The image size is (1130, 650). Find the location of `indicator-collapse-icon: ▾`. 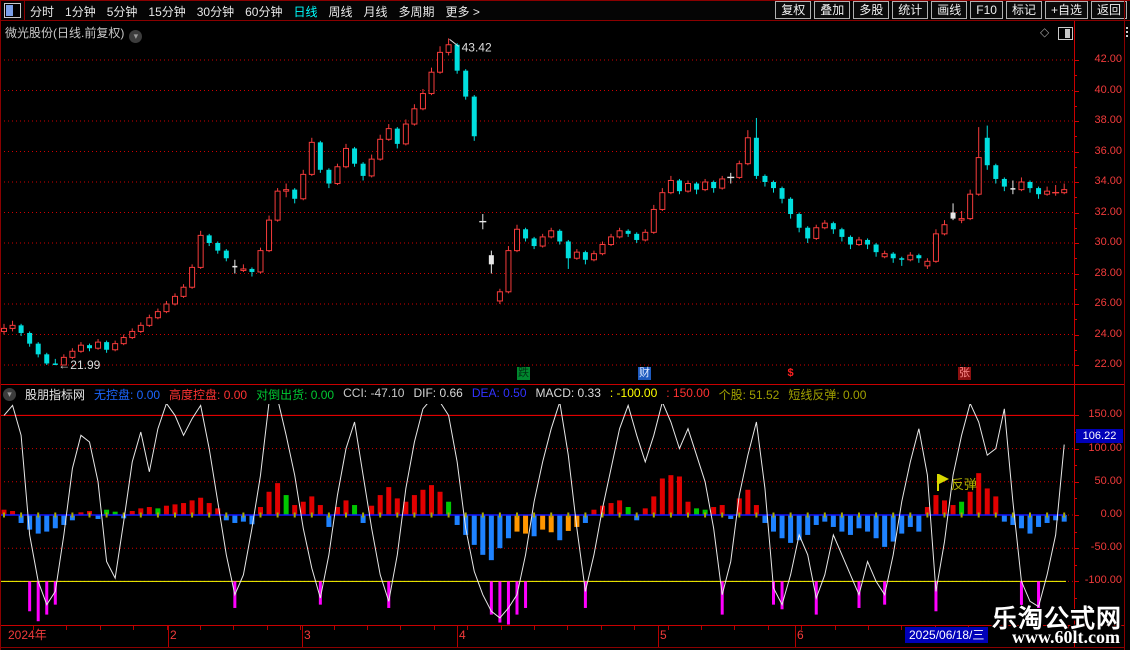

indicator-collapse-icon: ▾ is located at coordinates (9, 394).